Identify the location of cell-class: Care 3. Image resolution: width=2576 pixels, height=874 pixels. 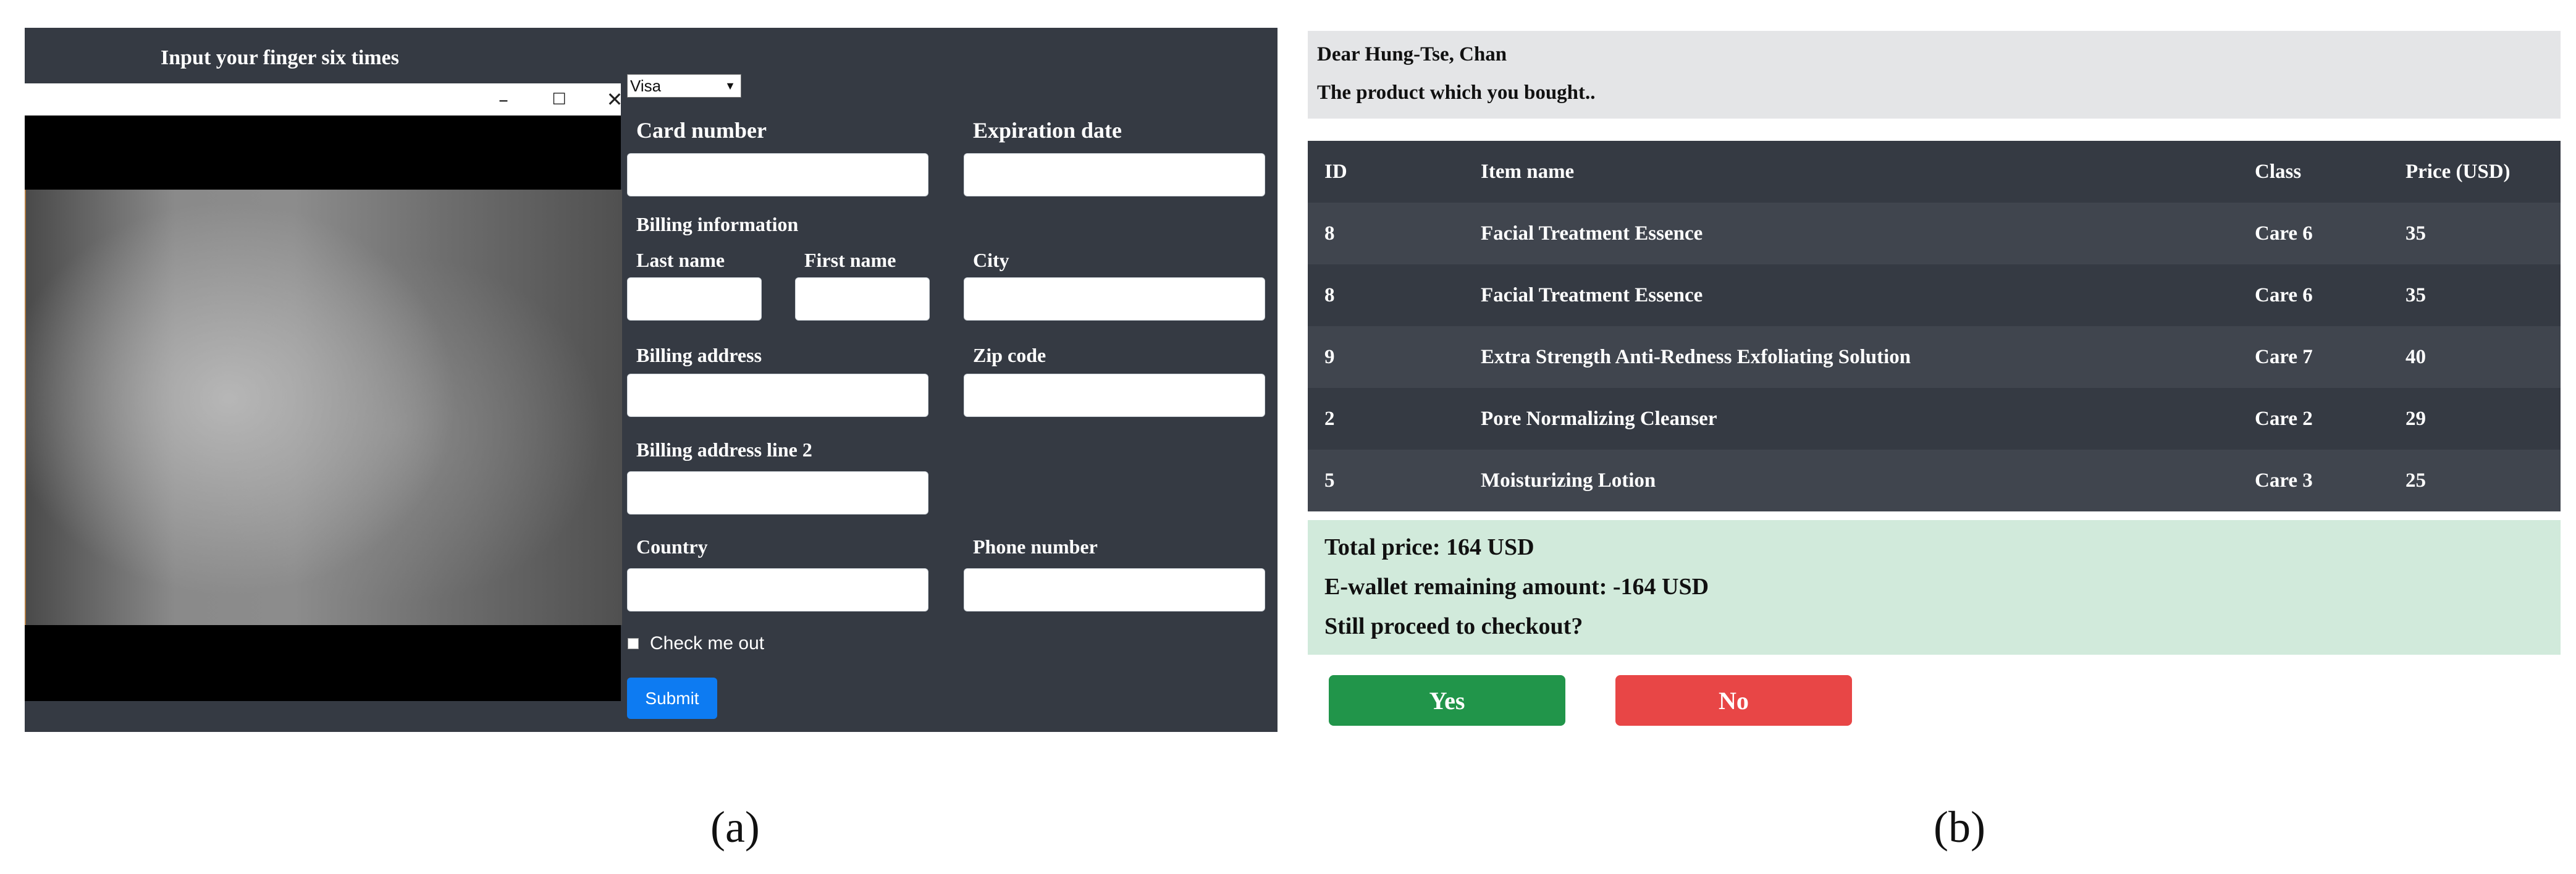
(2284, 480).